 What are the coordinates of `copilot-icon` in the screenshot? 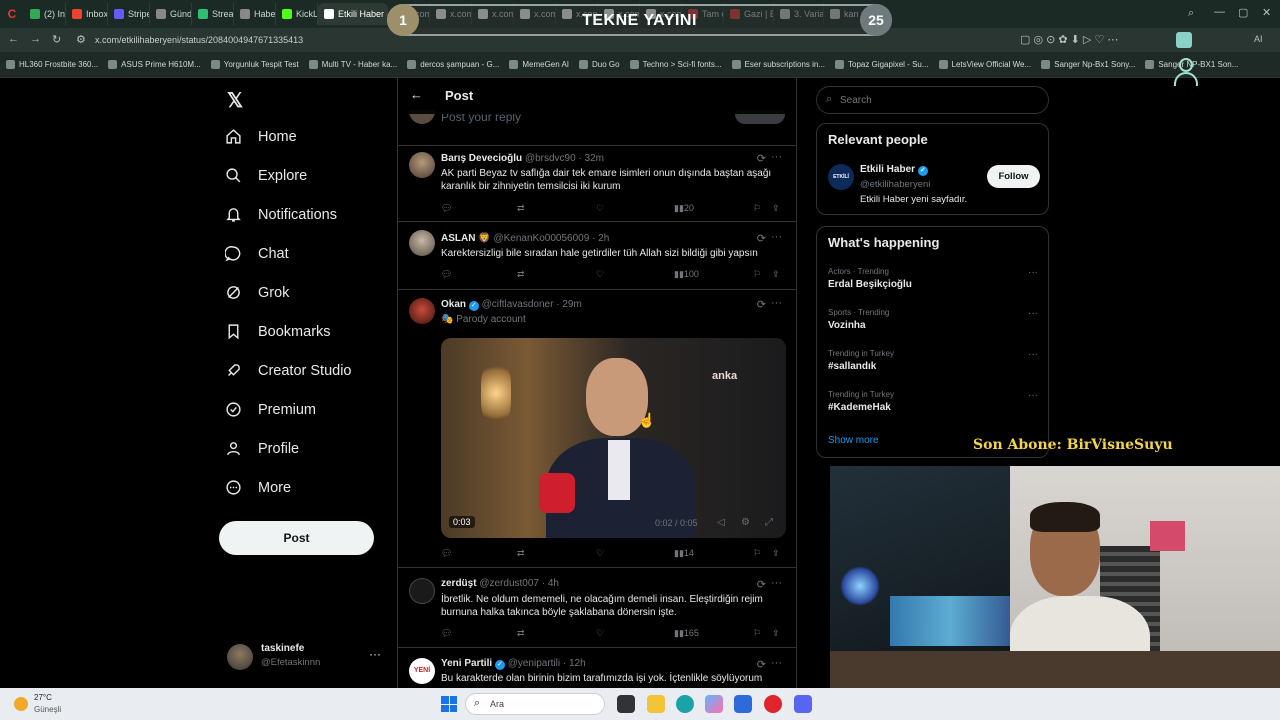 It's located at (714, 704).